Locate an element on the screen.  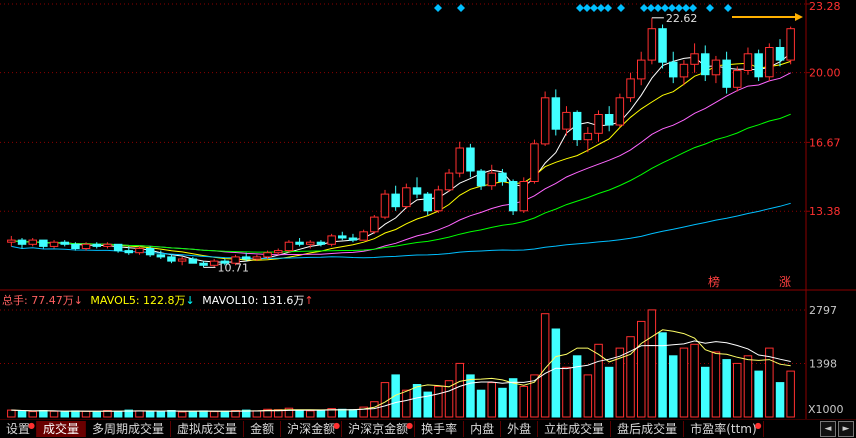
limit-up-badge: 涨 is located at coordinates (785, 281).